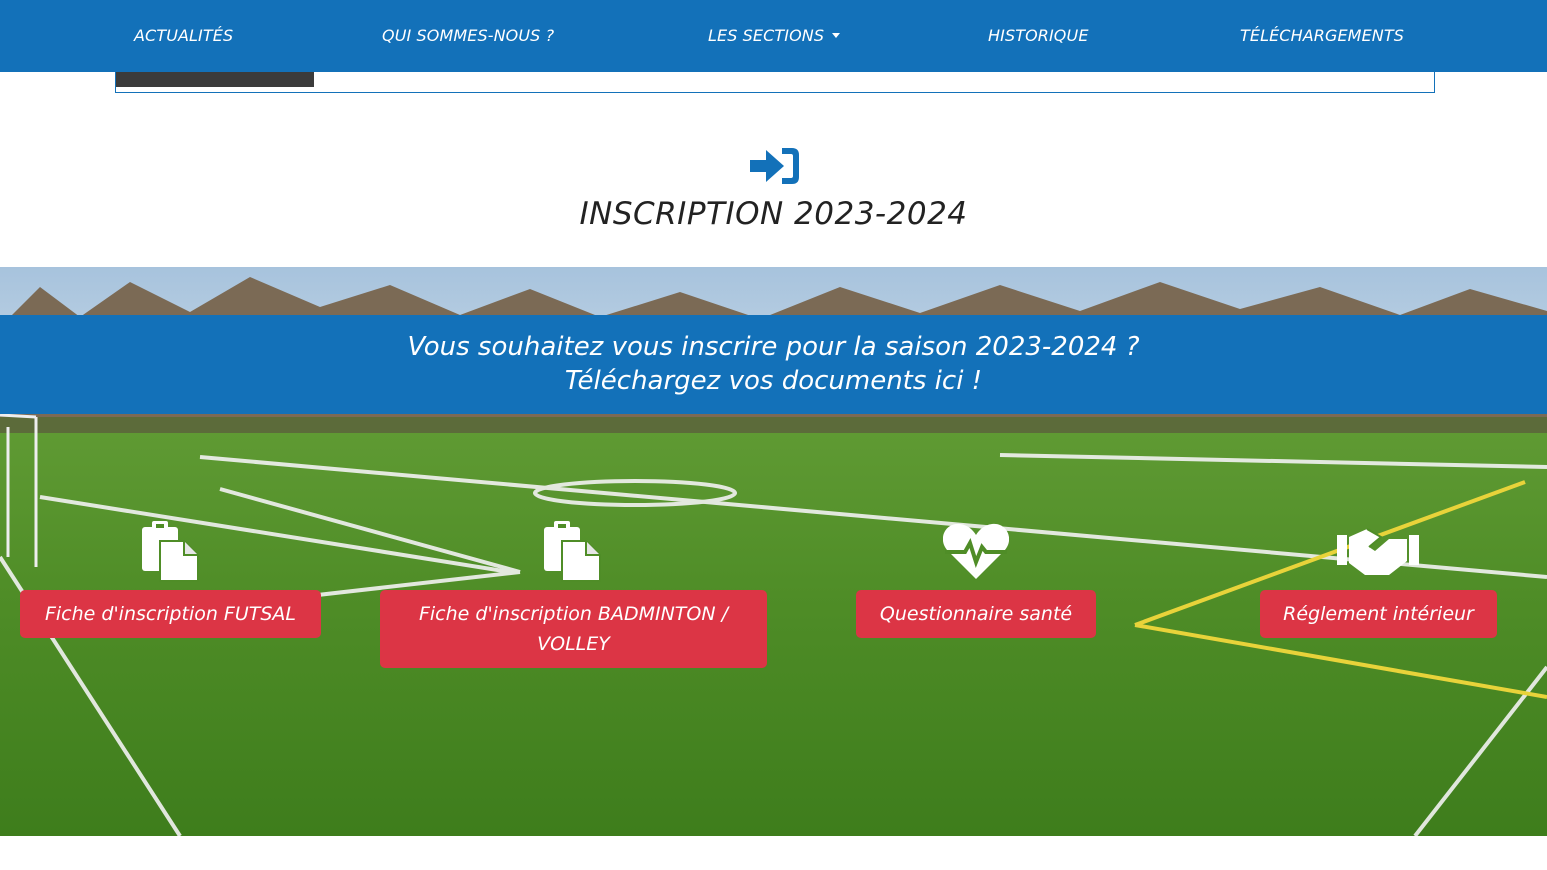 The image size is (1547, 870). Describe the element at coordinates (170, 614) in the screenshot. I see `download-futsal-button: Fiche d'inscription FUTSAL` at that location.